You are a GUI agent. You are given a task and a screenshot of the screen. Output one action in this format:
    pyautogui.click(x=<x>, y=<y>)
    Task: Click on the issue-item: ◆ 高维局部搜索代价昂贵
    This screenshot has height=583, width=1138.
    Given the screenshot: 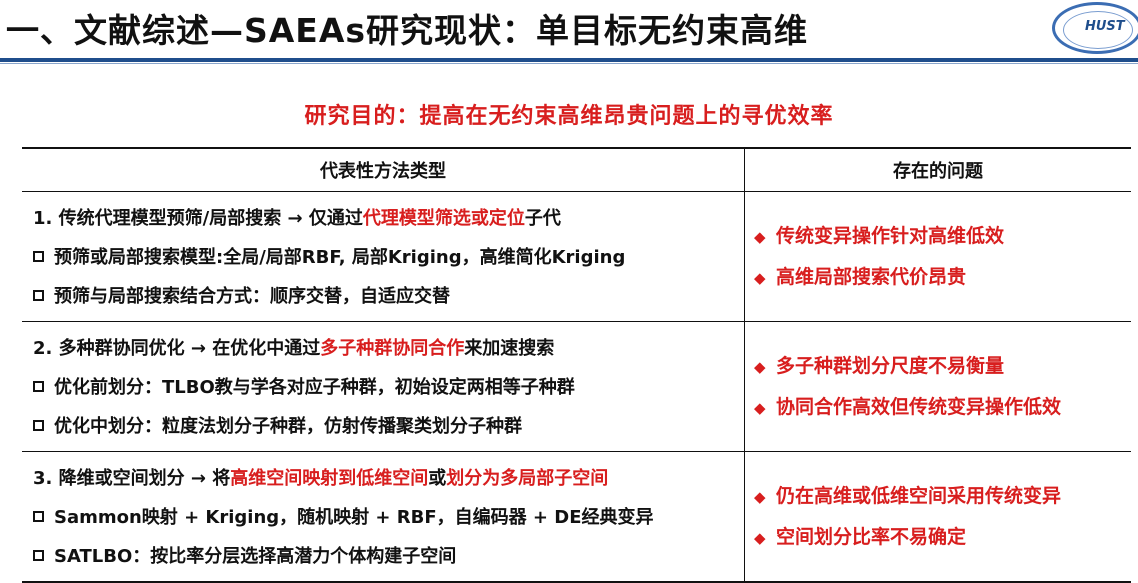 What is the action you would take?
    pyautogui.click(x=938, y=277)
    